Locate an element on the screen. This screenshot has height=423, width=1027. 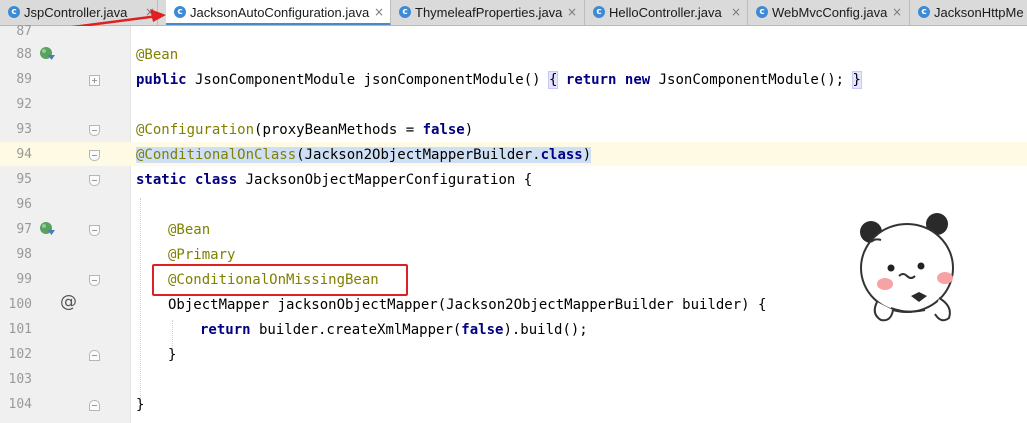
code-text: JsonComponentModule jsonComponentModule is located at coordinates (355, 80).